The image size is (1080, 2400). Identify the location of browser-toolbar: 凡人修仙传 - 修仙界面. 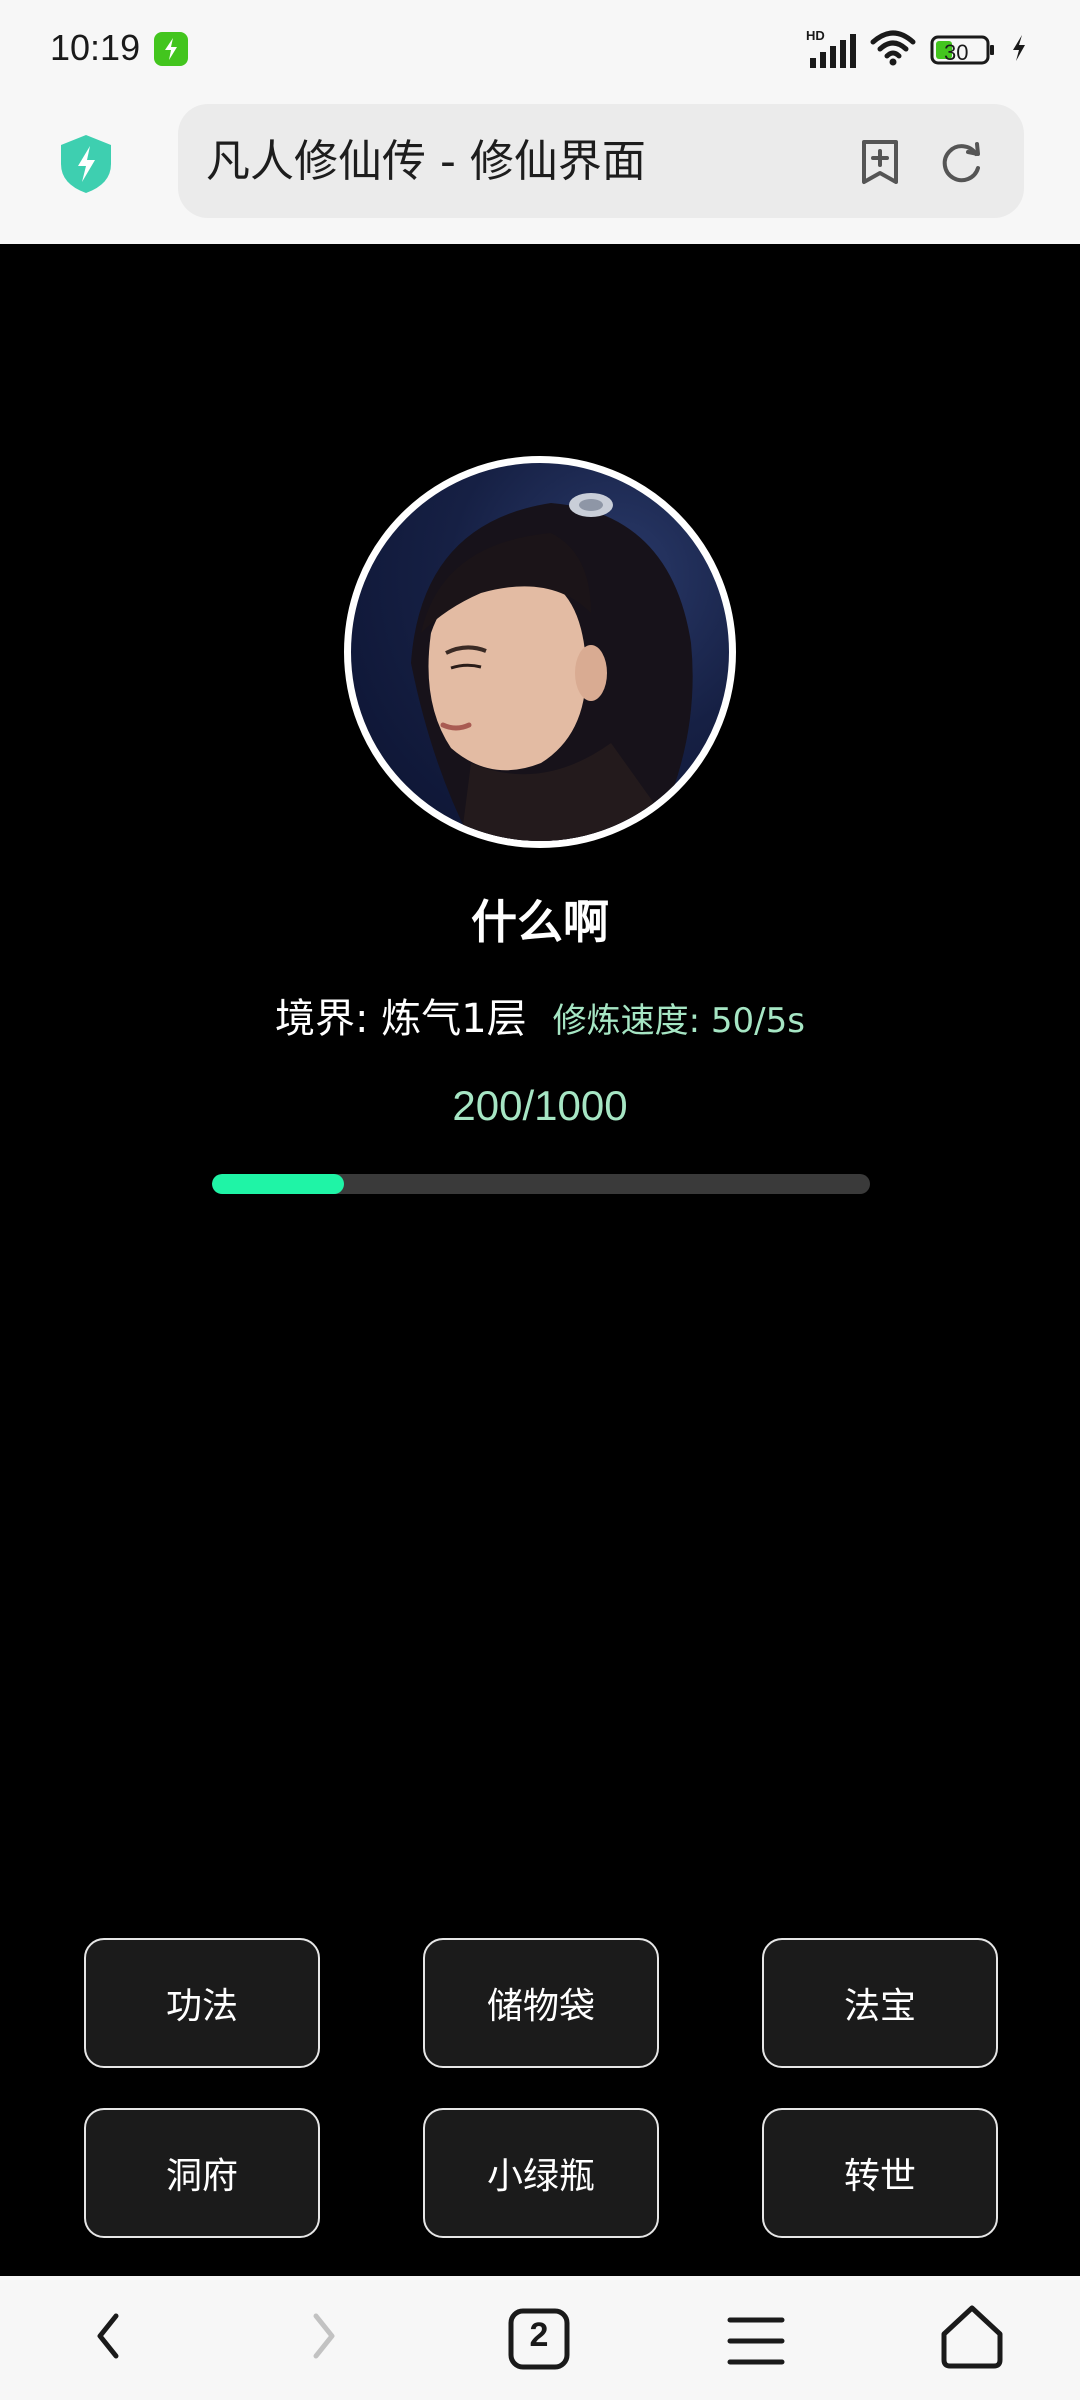
(540, 171).